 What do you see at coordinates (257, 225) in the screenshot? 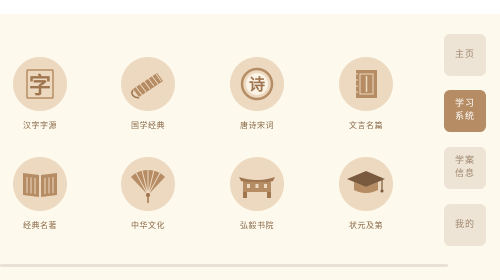
I see `grid-item-label: 弘毅书院` at bounding box center [257, 225].